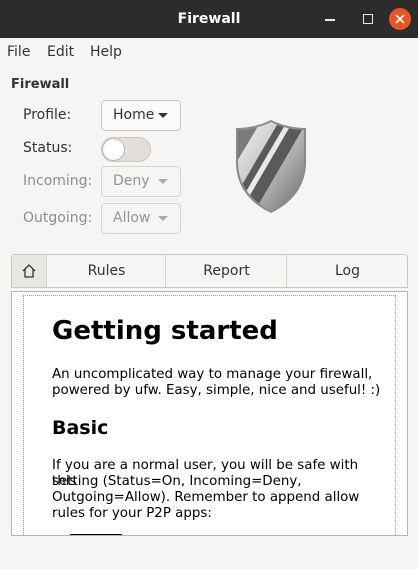 This screenshot has height=569, width=418. I want to click on minimize-button, so click(330, 19).